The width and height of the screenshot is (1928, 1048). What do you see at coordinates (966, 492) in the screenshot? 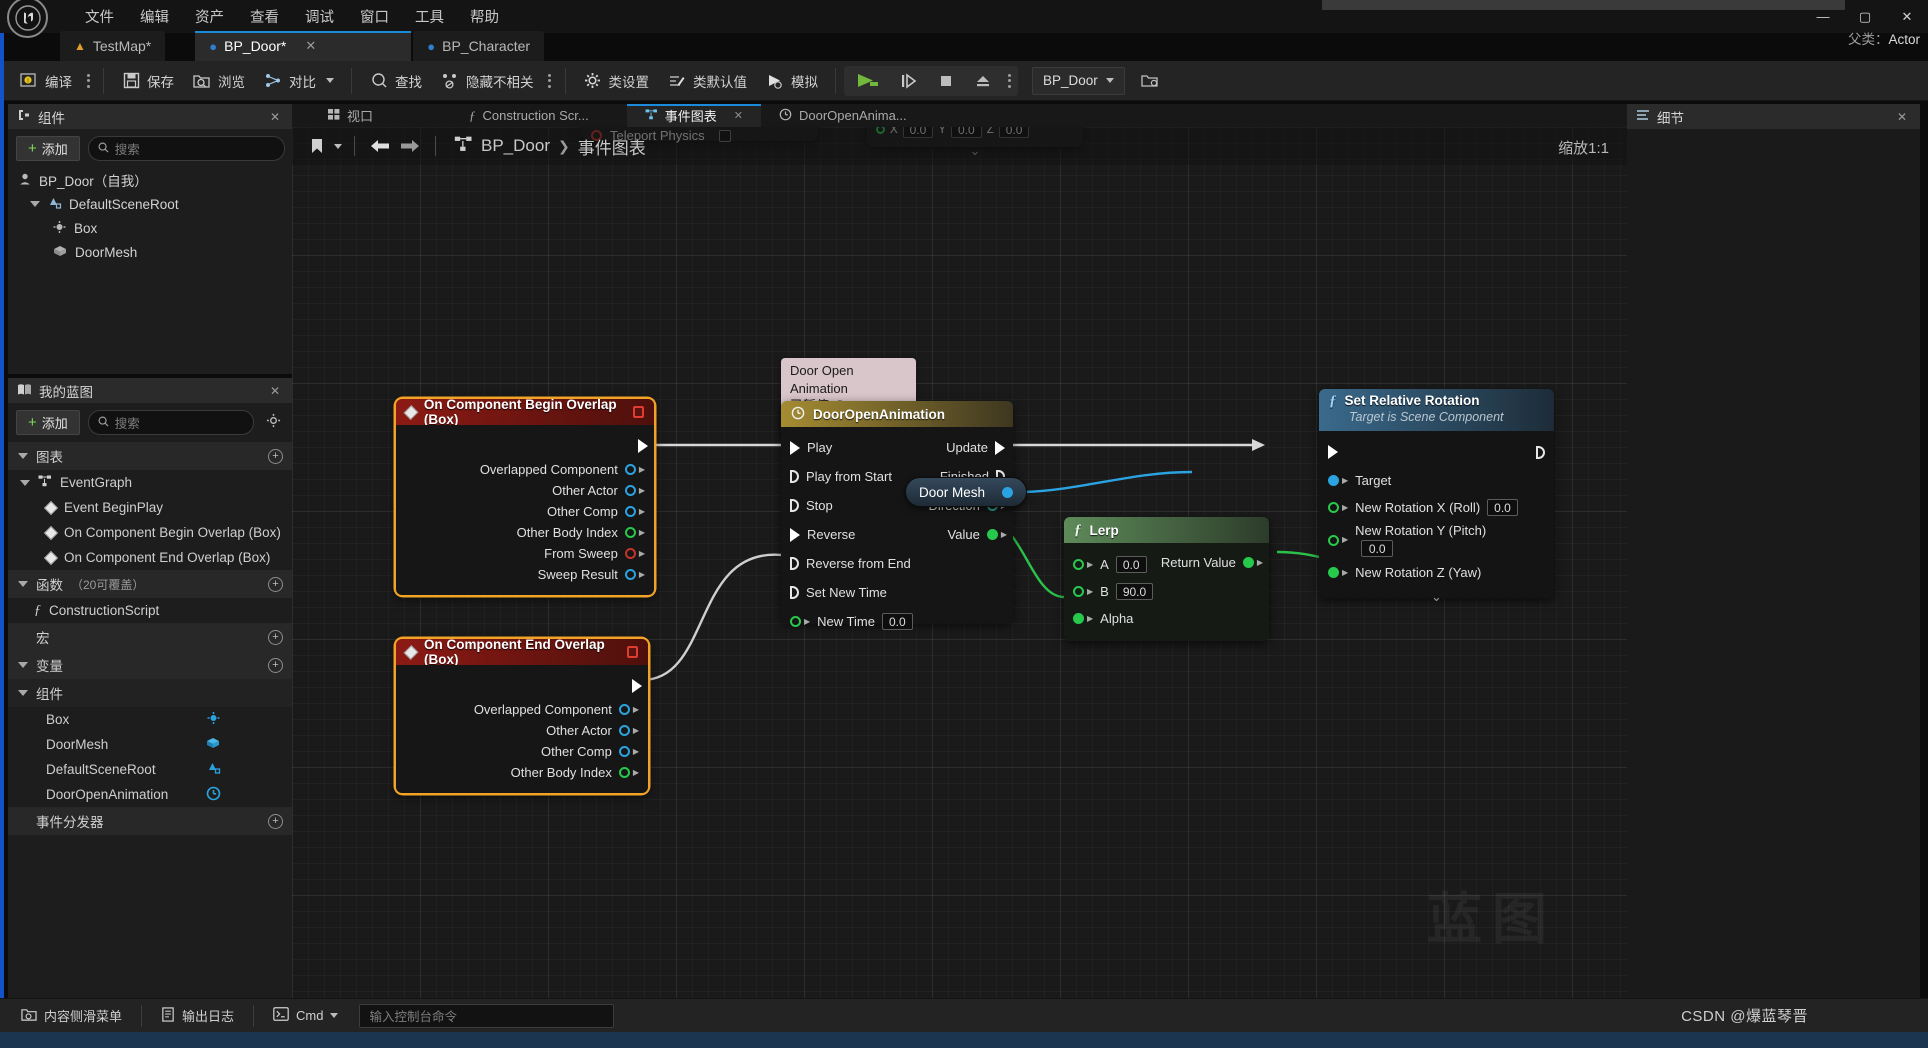
I see `node-variable-door-mesh: Door Mesh` at bounding box center [966, 492].